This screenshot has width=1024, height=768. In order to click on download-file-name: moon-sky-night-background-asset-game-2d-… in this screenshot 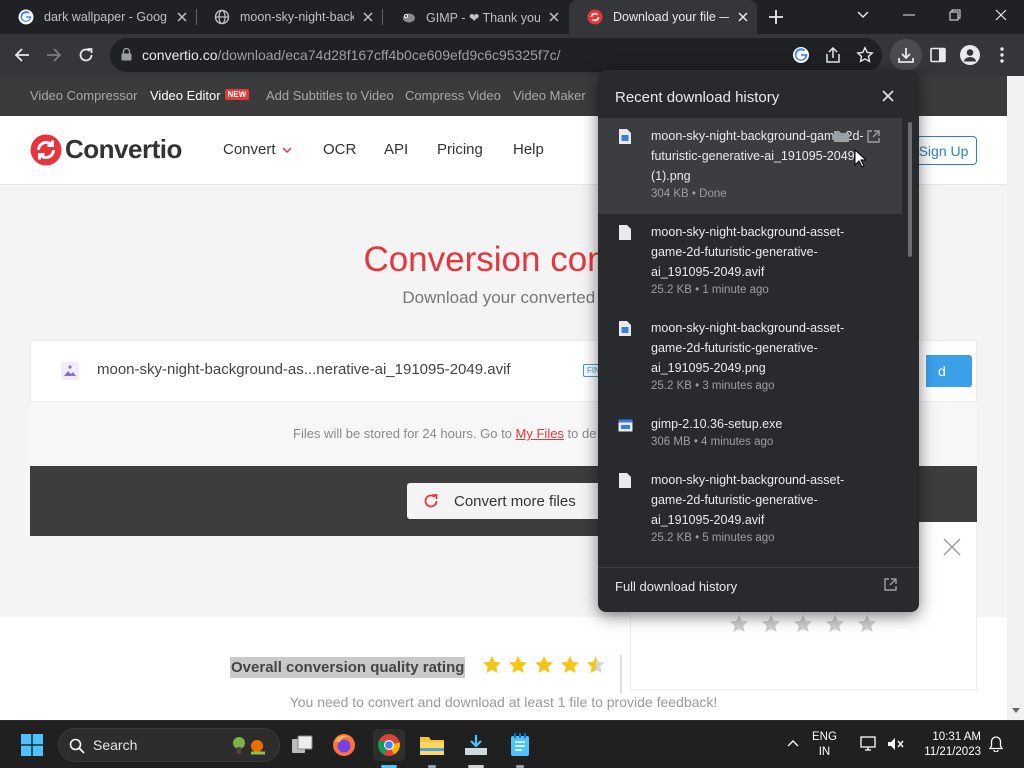, I will do `click(748, 500)`.